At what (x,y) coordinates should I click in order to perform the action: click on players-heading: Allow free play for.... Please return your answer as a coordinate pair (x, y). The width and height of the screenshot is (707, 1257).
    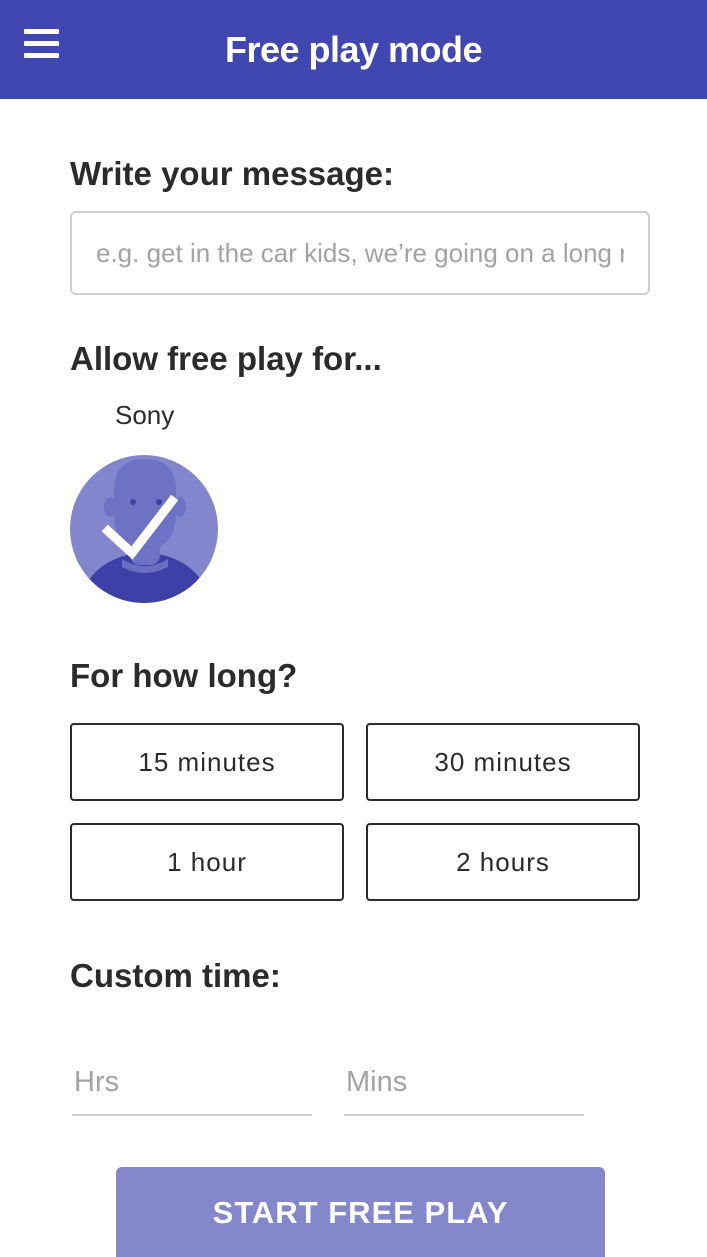
    Looking at the image, I should click on (226, 358).